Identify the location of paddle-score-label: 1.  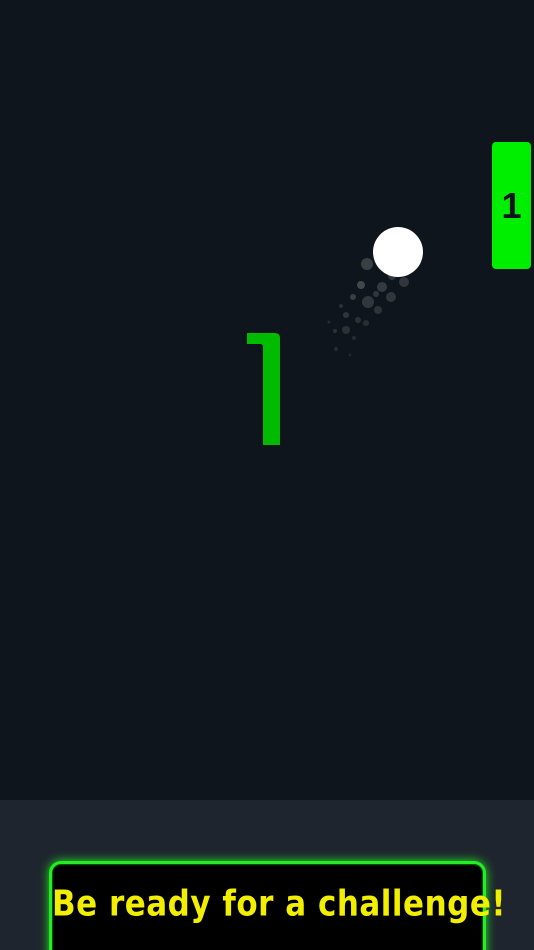
(511, 205).